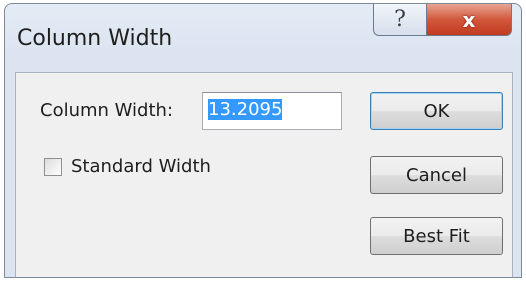  What do you see at coordinates (436, 236) in the screenshot?
I see `best-fit-button: Best Fit` at bounding box center [436, 236].